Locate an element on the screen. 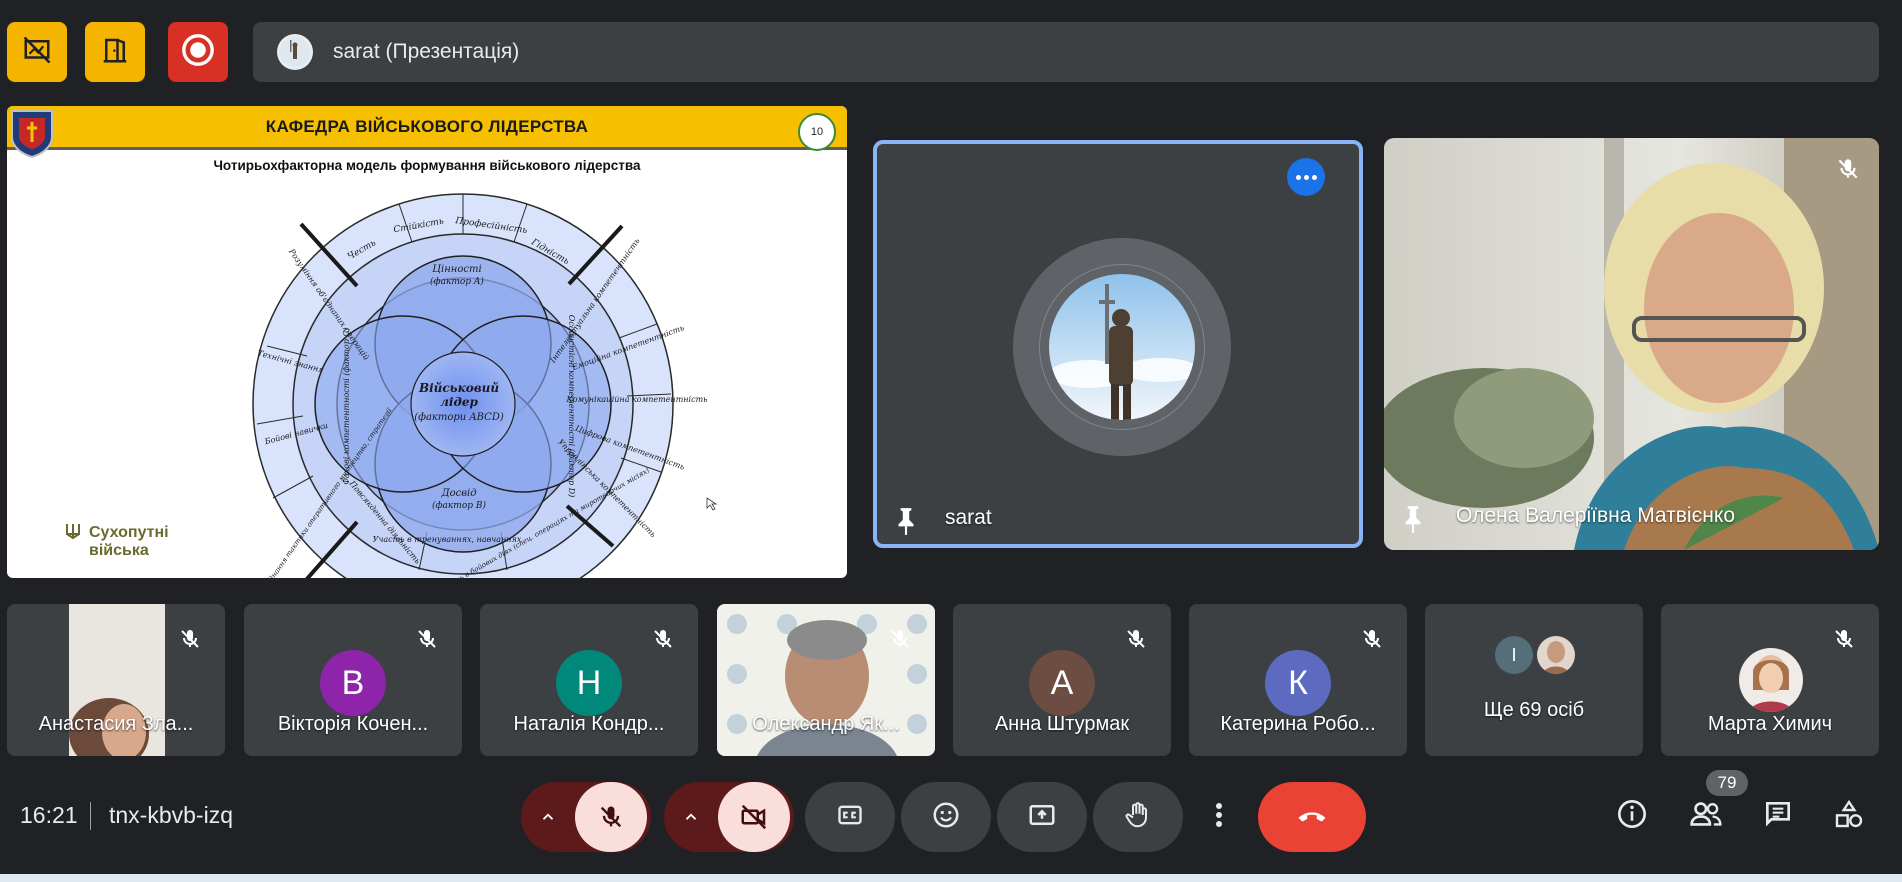 This screenshot has width=1902, height=882. raise-hand-button is located at coordinates (1138, 817).